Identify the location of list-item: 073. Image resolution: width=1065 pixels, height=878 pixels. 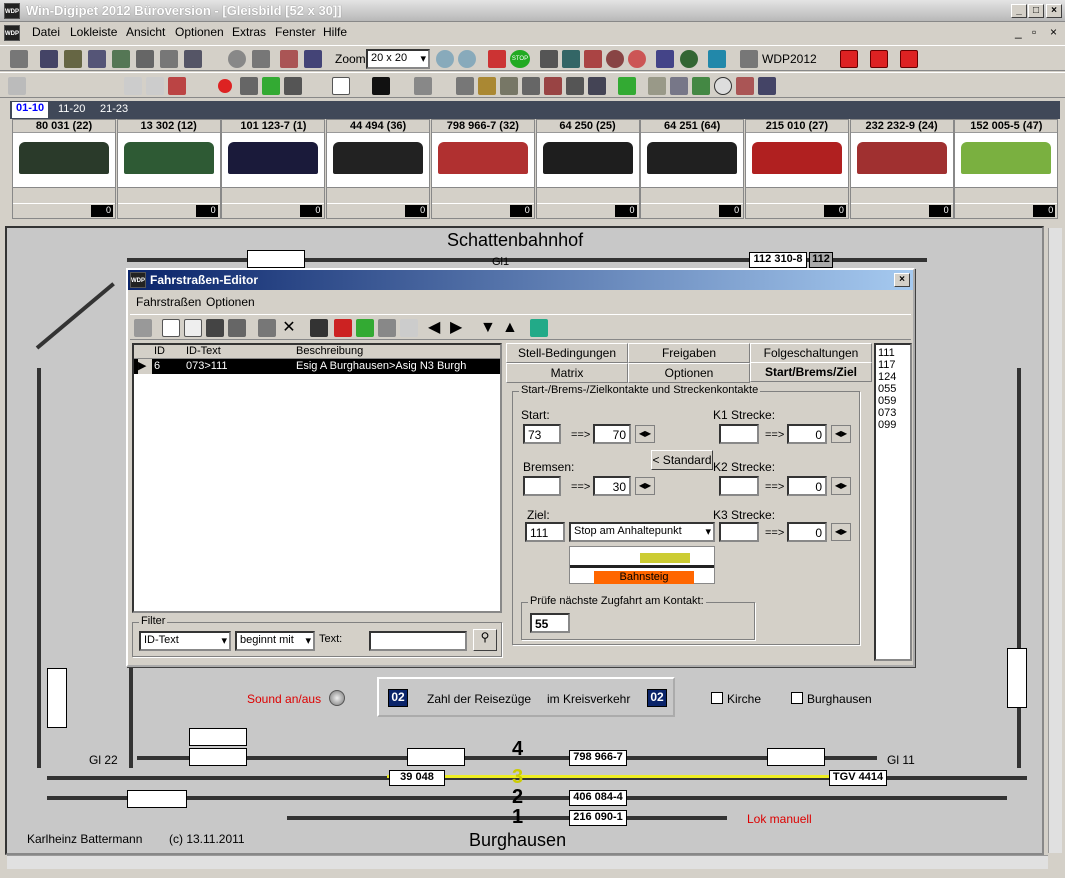
(893, 413).